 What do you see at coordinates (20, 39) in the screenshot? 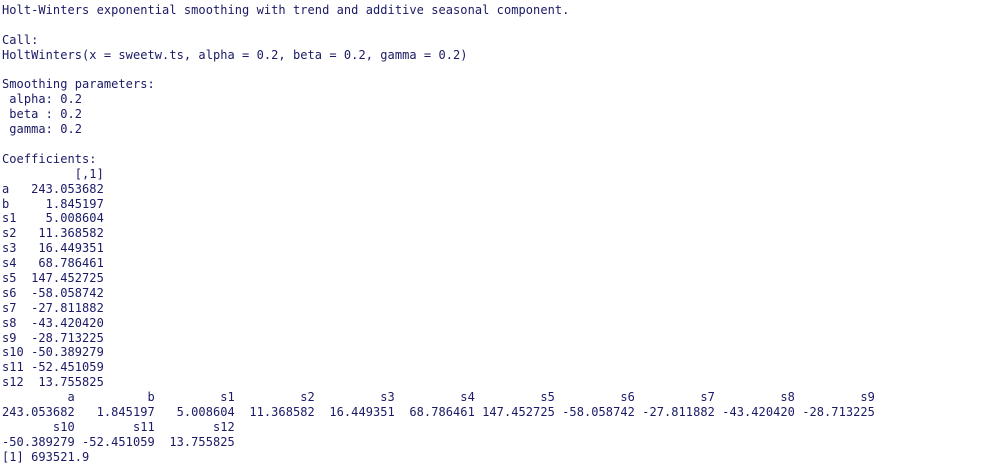
I see `call-label: Call:` at bounding box center [20, 39].